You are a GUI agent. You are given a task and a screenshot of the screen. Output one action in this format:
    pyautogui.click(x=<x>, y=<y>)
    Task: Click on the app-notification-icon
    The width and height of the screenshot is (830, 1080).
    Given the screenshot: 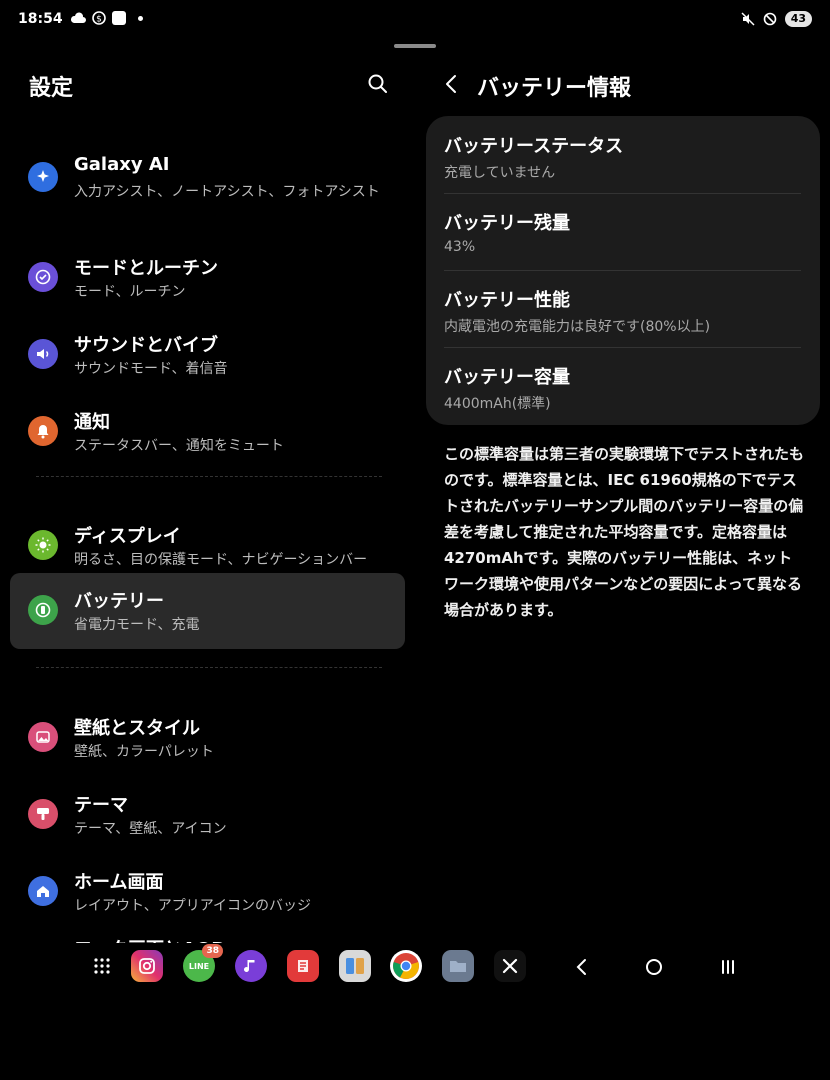 What is the action you would take?
    pyautogui.click(x=119, y=18)
    